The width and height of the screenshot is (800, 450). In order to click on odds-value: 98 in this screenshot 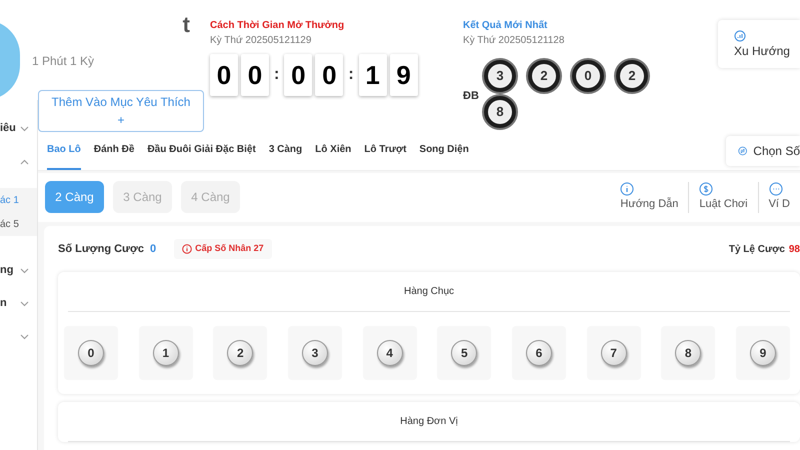, I will do `click(794, 249)`.